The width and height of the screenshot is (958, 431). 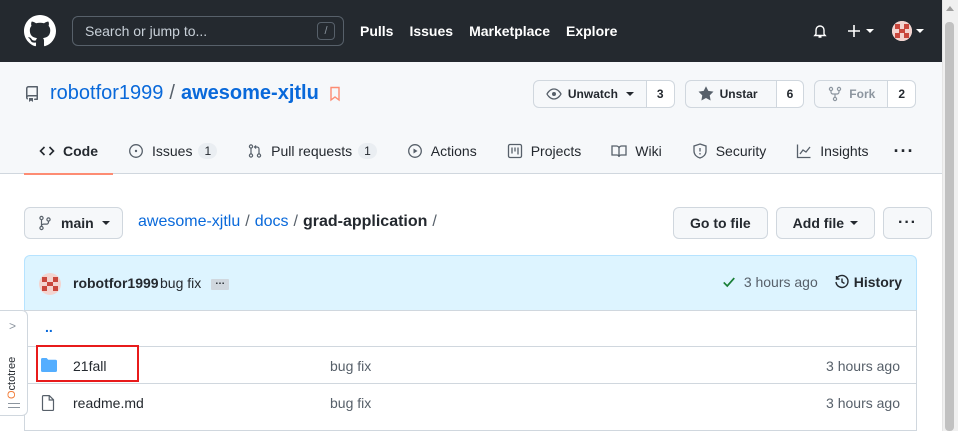 I want to click on commit-age: 3 hours ago, so click(x=781, y=282).